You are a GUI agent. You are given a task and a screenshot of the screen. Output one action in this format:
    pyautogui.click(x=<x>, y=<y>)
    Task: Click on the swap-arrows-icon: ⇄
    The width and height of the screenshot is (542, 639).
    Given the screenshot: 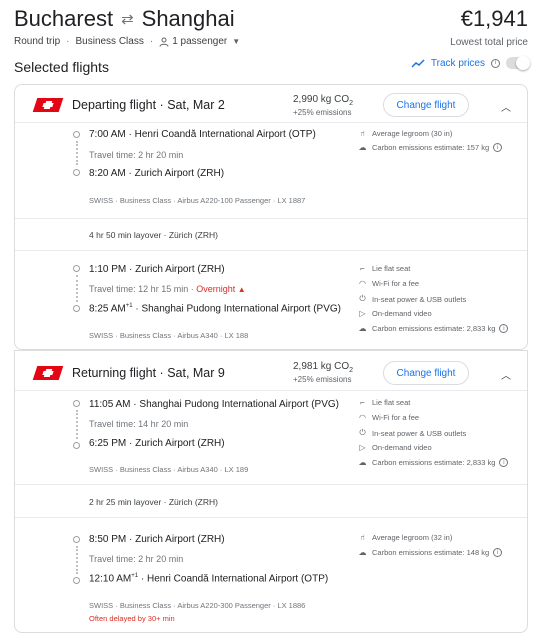 What is the action you would take?
    pyautogui.click(x=127, y=19)
    